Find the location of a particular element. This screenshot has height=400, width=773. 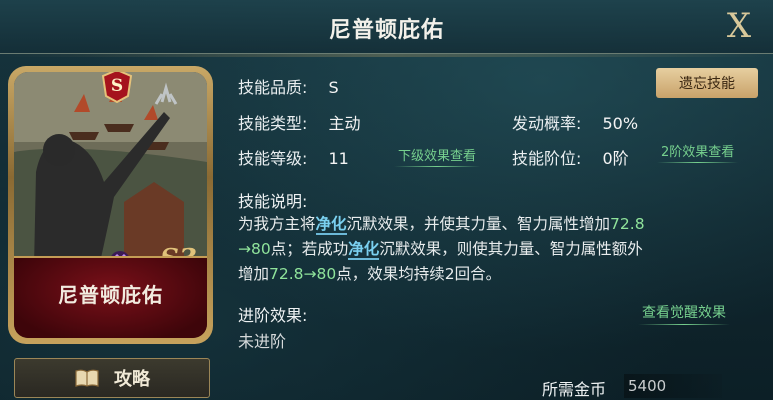

desc-text: 点；若成功 is located at coordinates (309, 249).